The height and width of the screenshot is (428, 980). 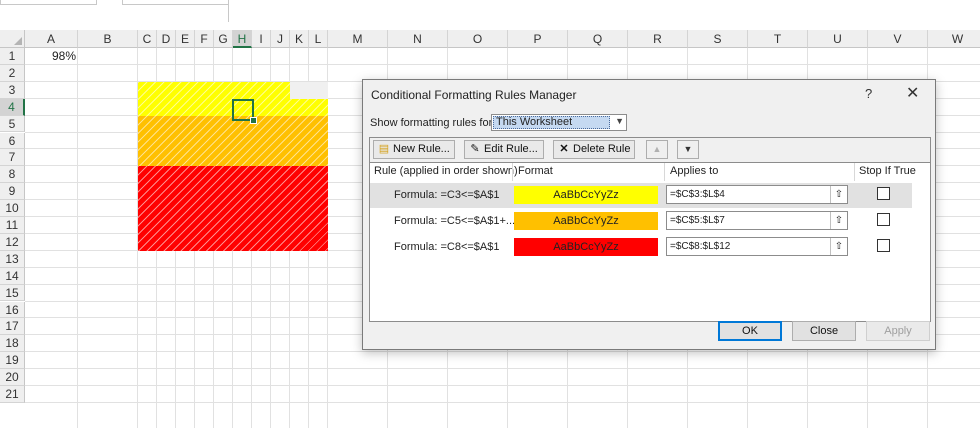 I want to click on formula-bar-divider, so click(x=228, y=11).